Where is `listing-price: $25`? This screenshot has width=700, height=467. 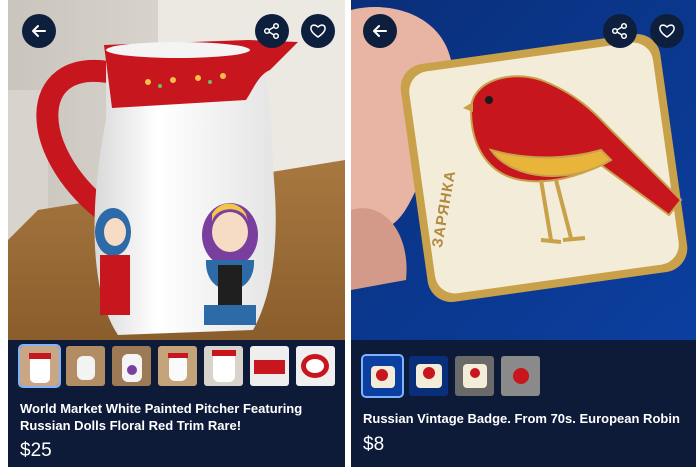 listing-price: $25 is located at coordinates (36, 450).